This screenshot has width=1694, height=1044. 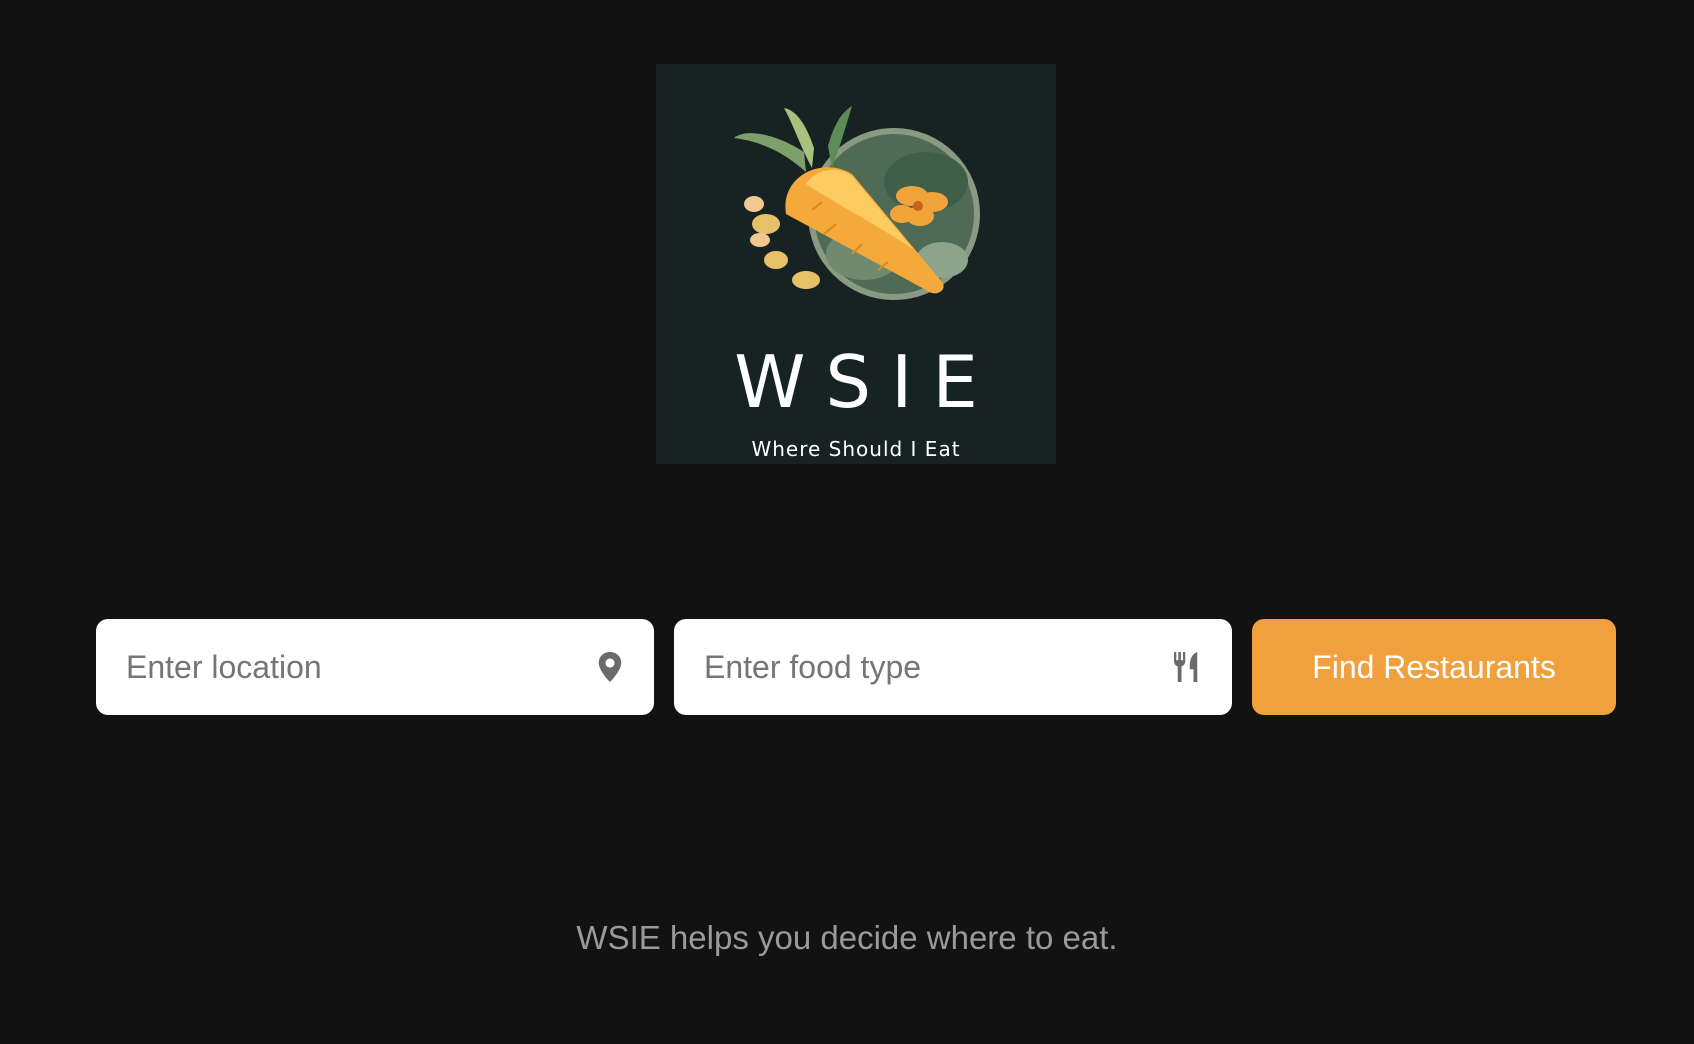 I want to click on fork-knife-icon, so click(x=1186, y=667).